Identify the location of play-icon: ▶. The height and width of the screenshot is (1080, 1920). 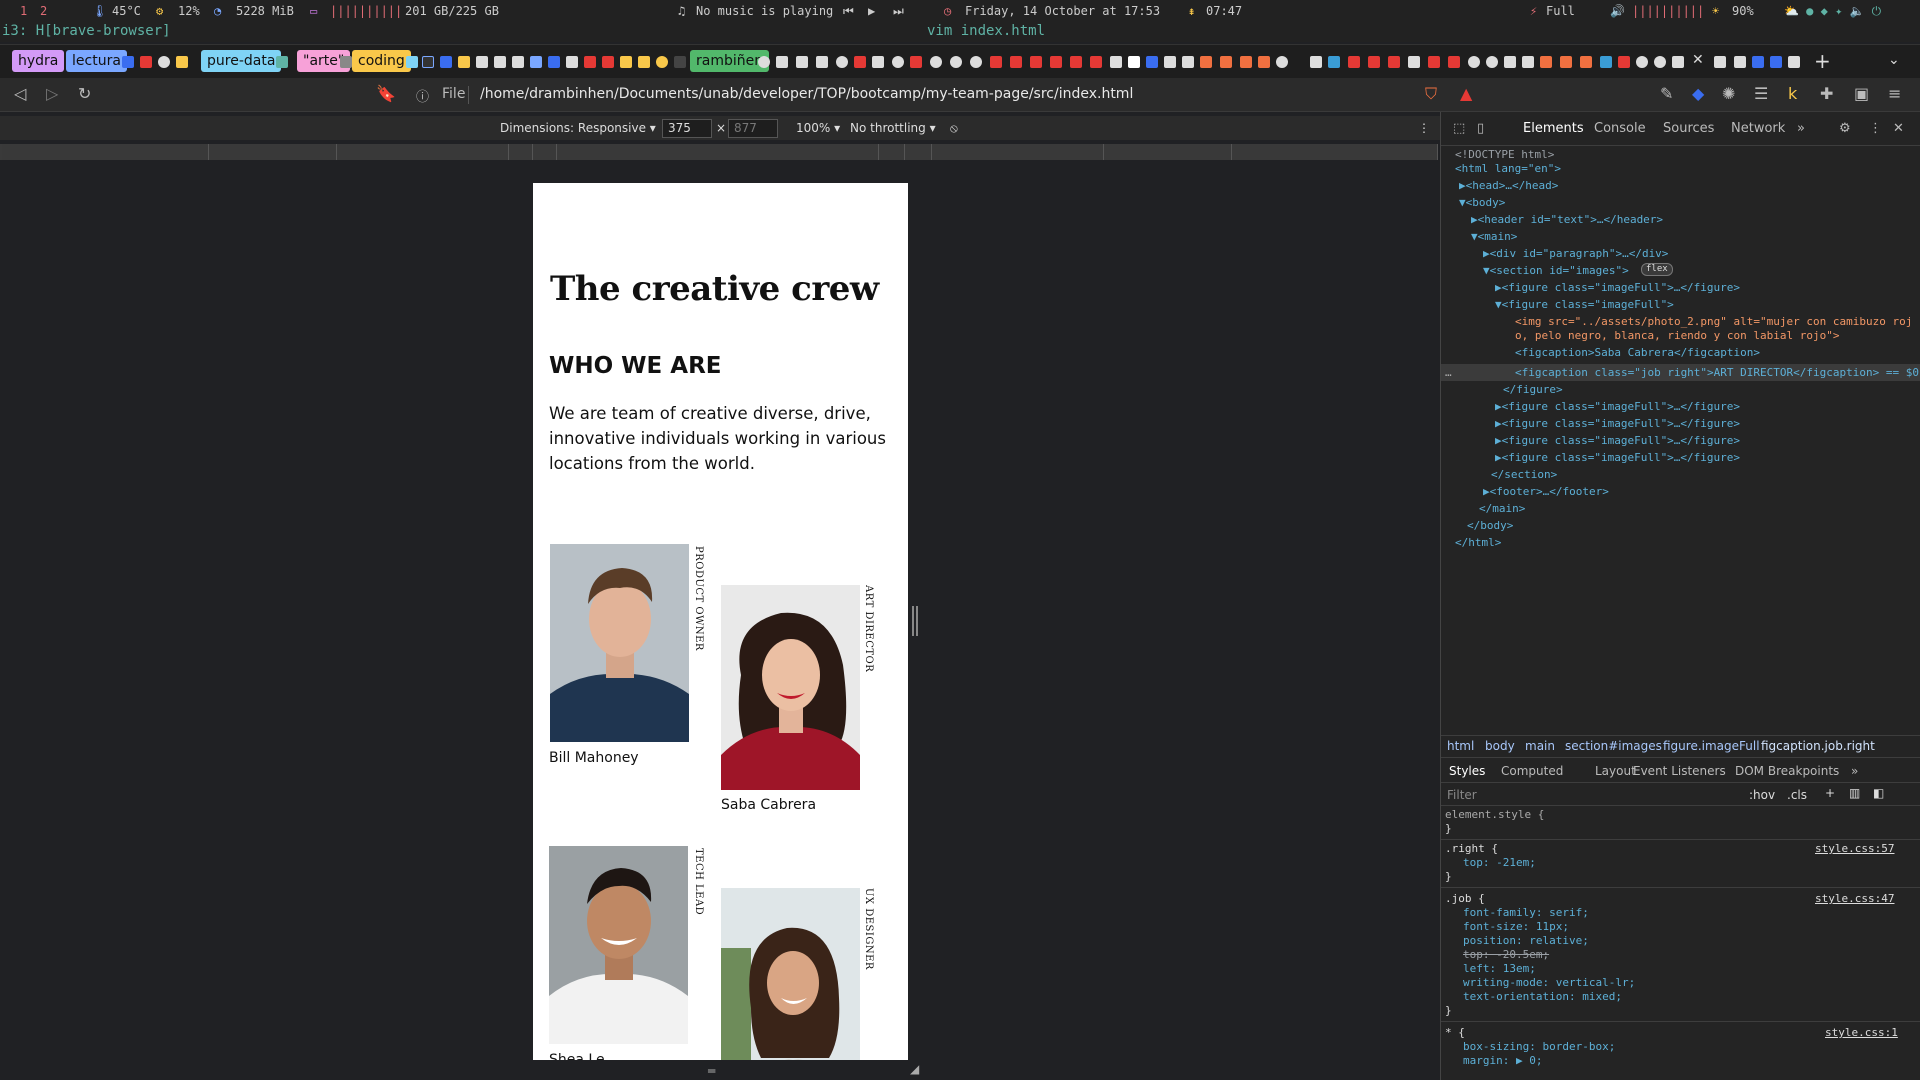
(871, 11).